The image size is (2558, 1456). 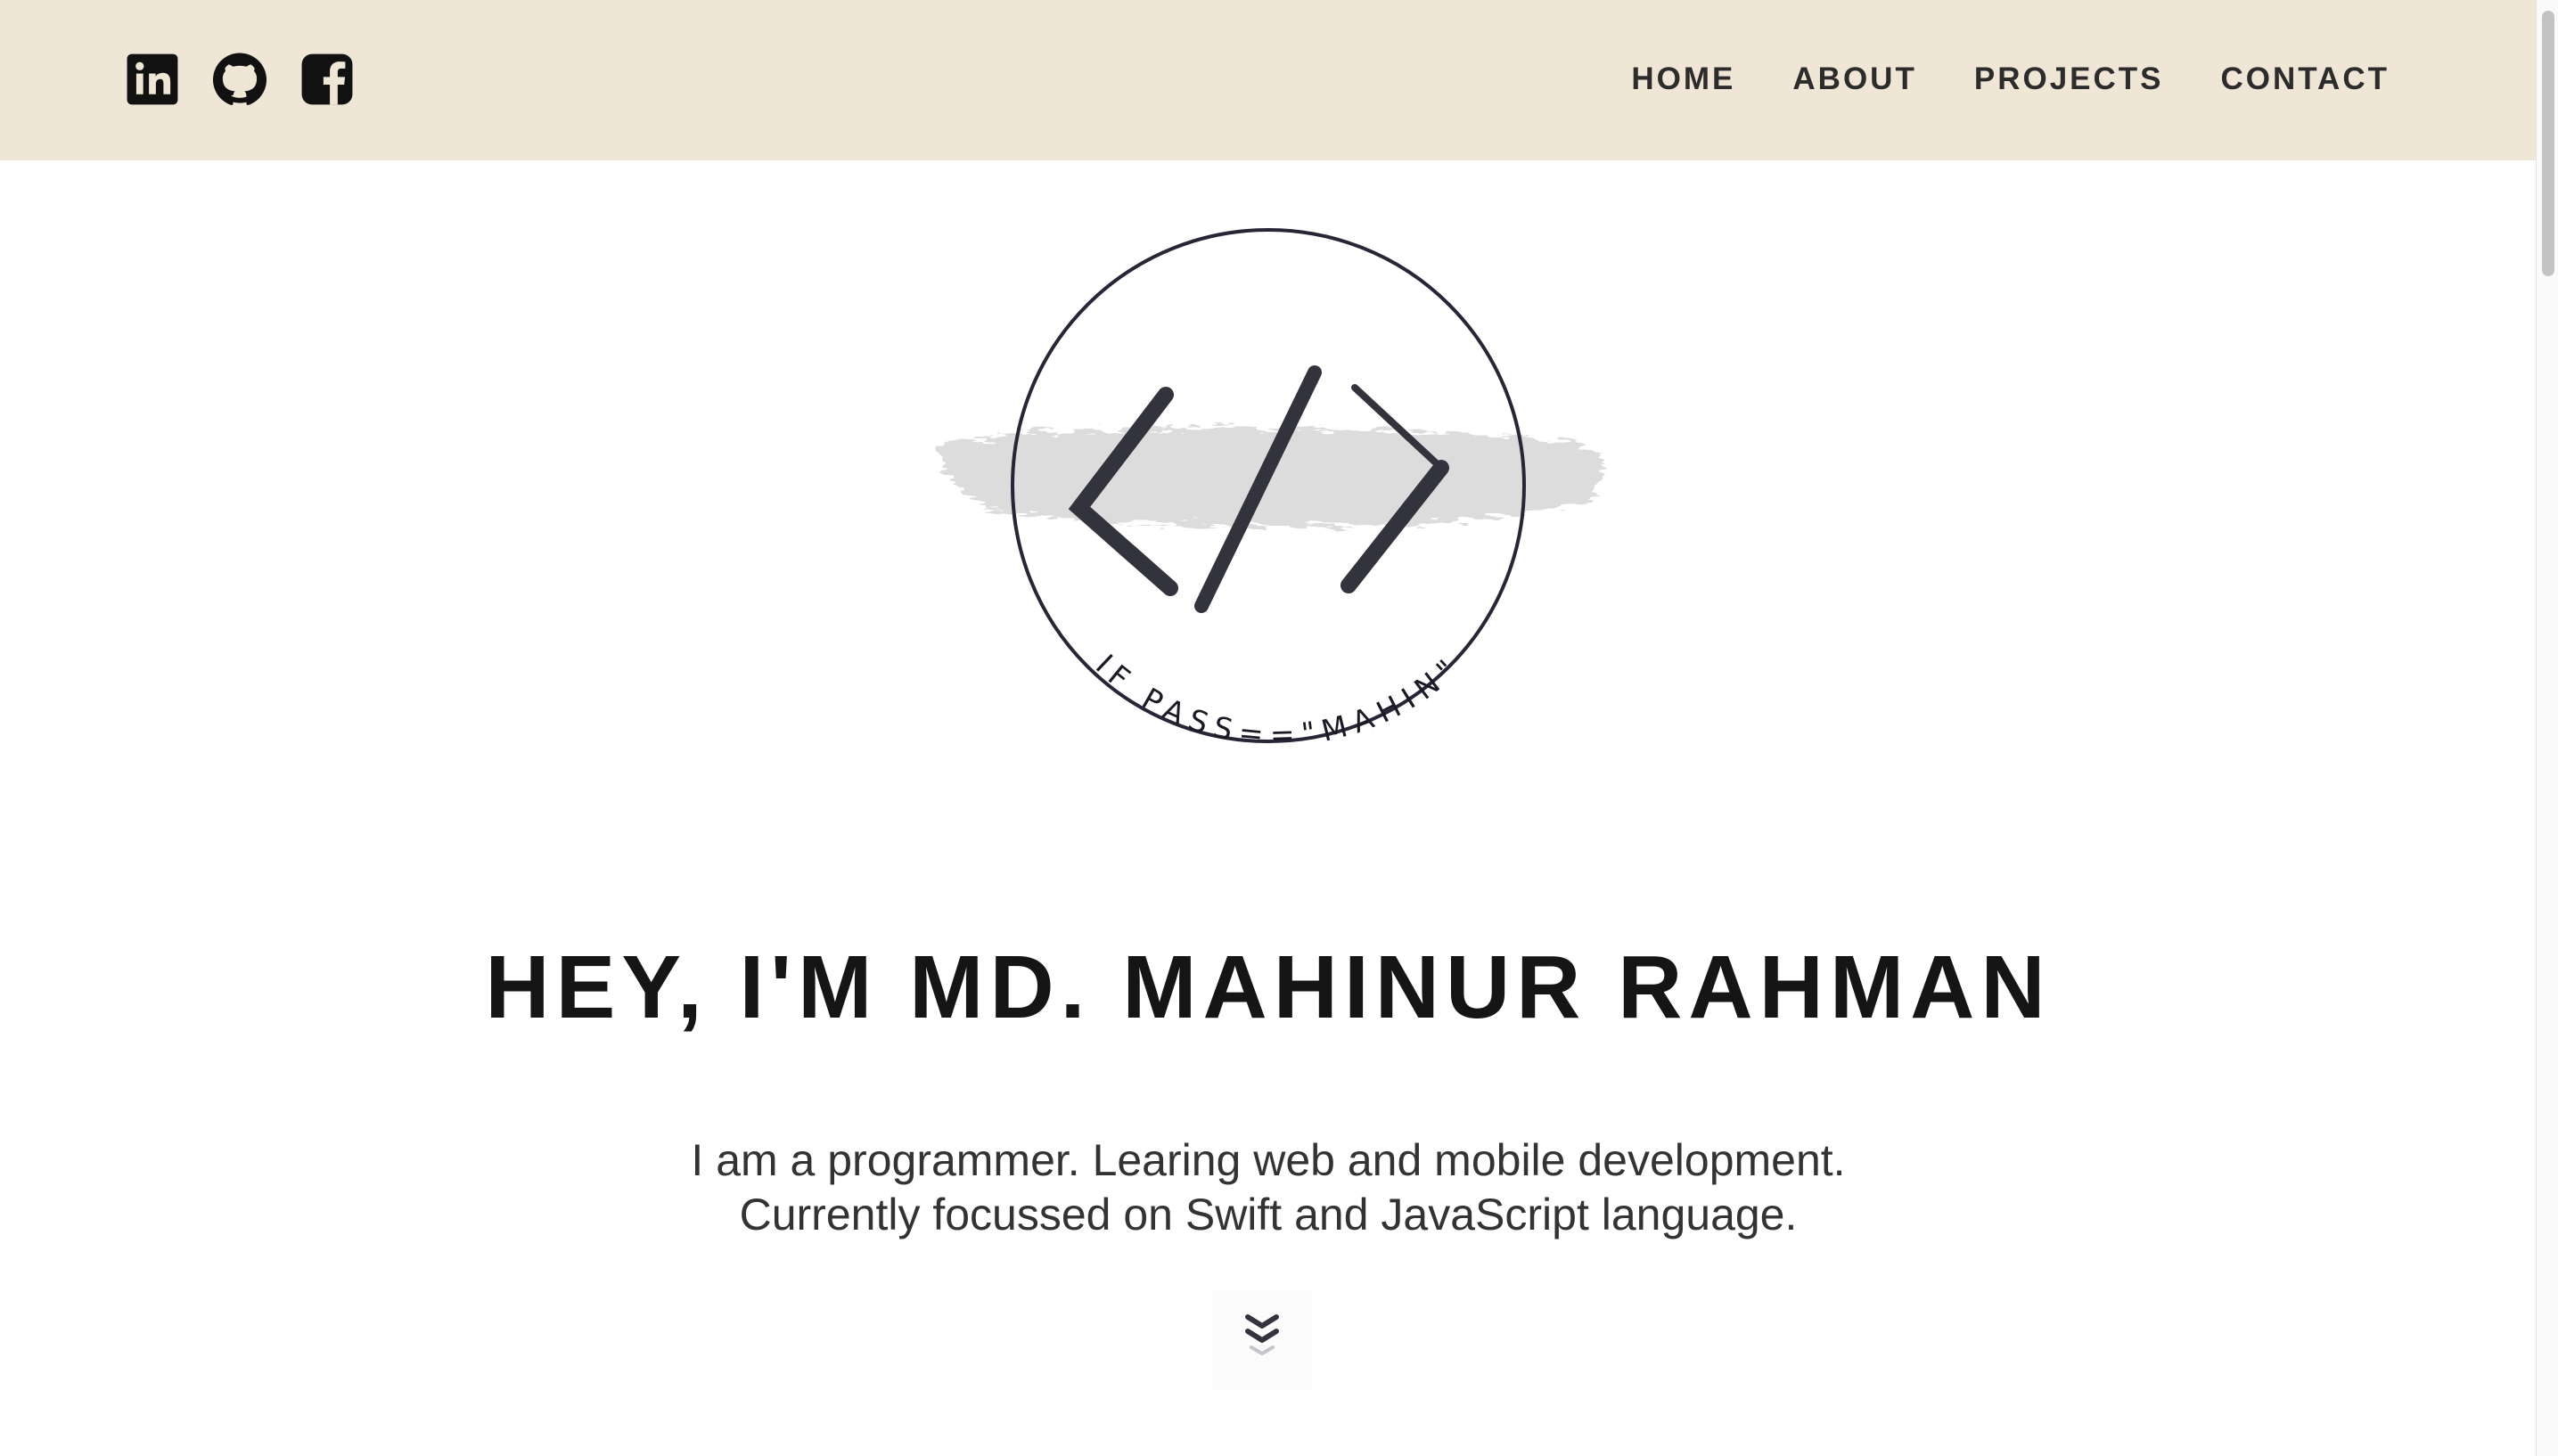 I want to click on nav-projects: PROJECTS, so click(x=2069, y=79).